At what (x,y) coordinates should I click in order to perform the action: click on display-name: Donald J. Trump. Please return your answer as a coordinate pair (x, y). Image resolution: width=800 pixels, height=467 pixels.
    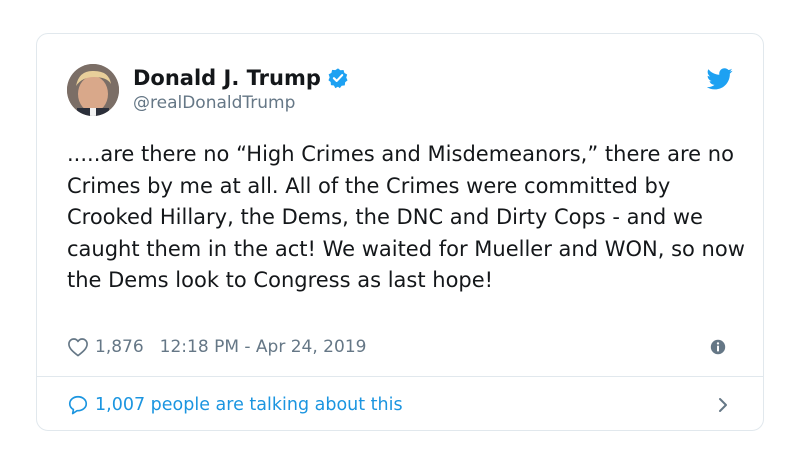
    Looking at the image, I should click on (227, 78).